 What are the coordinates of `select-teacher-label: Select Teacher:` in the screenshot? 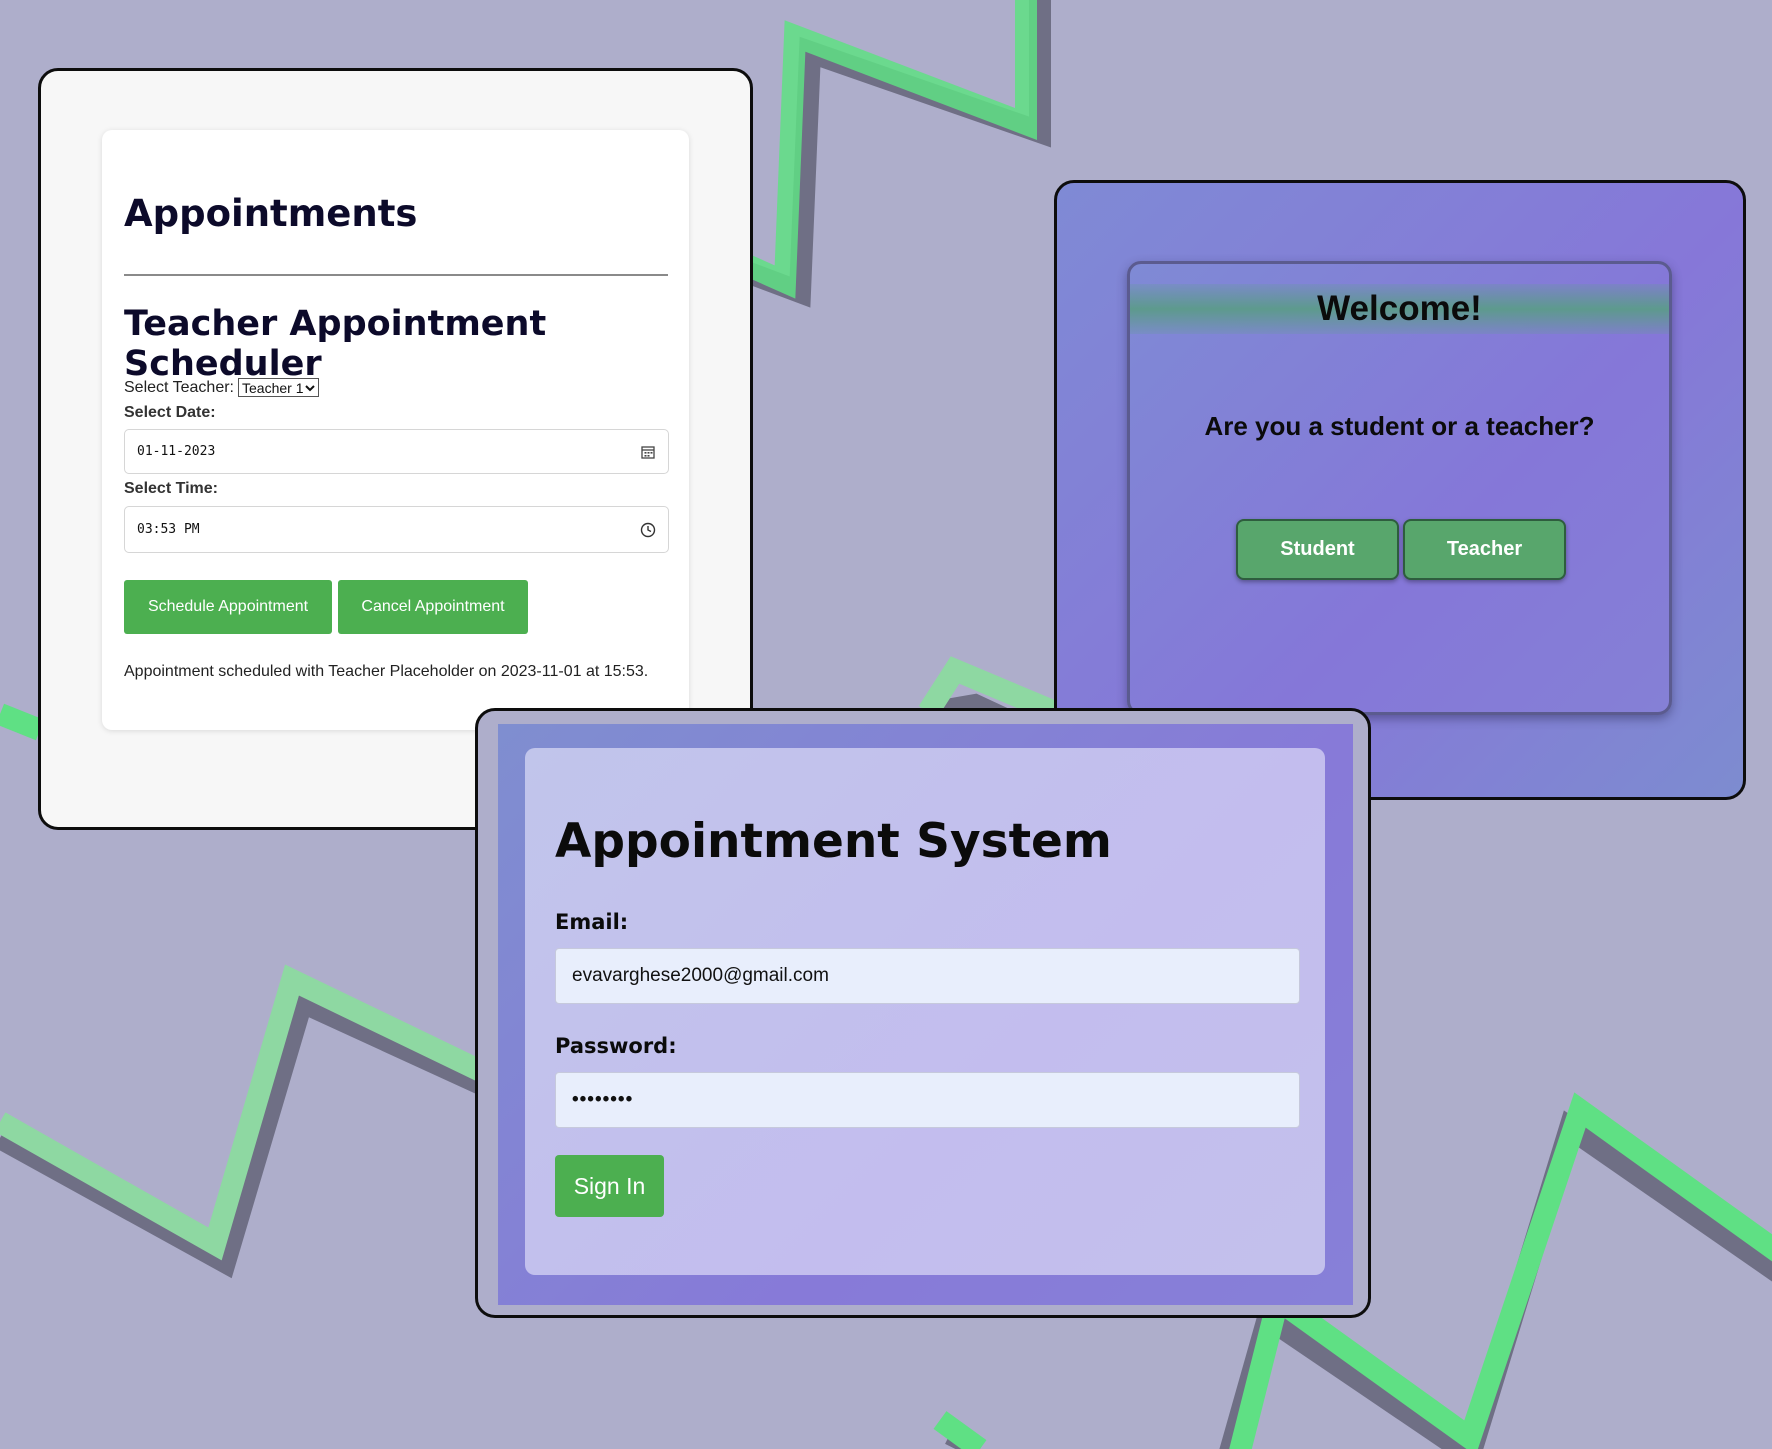 It's located at (179, 387).